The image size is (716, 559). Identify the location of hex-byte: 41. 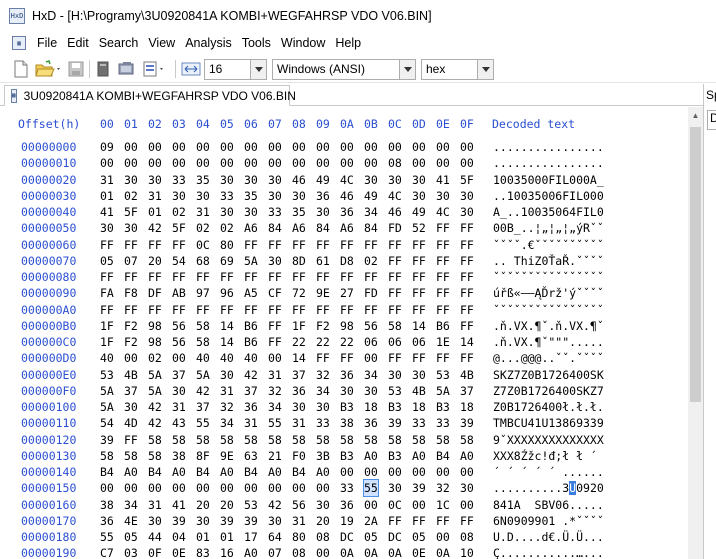
(107, 212).